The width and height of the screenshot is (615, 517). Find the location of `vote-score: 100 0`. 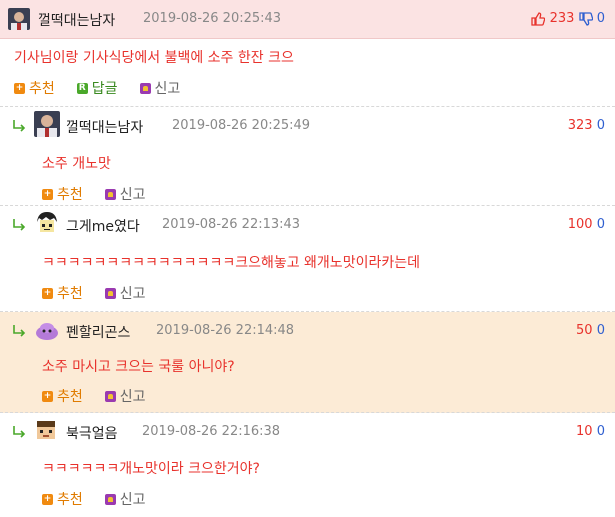

vote-score: 100 0 is located at coordinates (586, 224).